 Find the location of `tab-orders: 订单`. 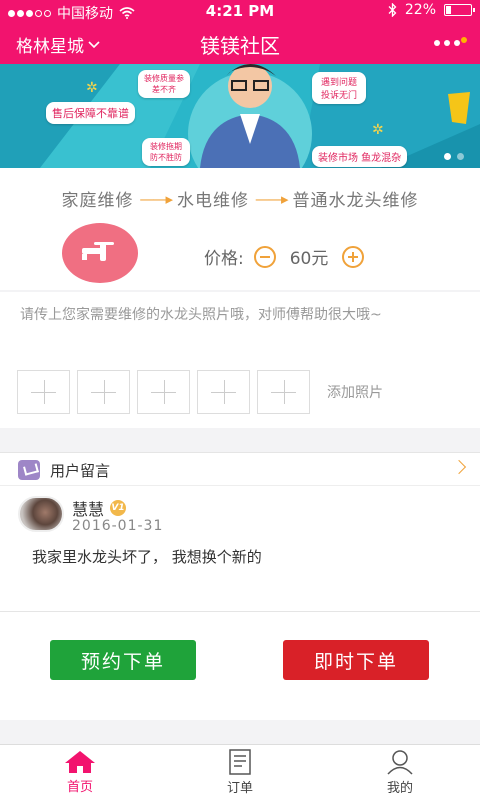

tab-orders: 订单 is located at coordinates (240, 772).